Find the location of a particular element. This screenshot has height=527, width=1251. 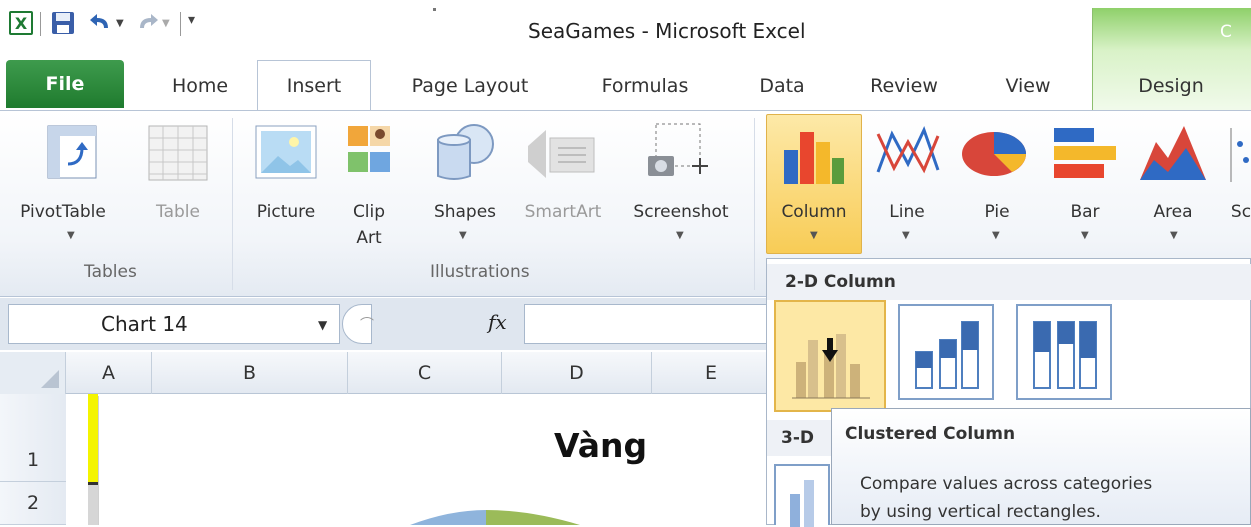

pie-chart-icon is located at coordinates (994, 154).